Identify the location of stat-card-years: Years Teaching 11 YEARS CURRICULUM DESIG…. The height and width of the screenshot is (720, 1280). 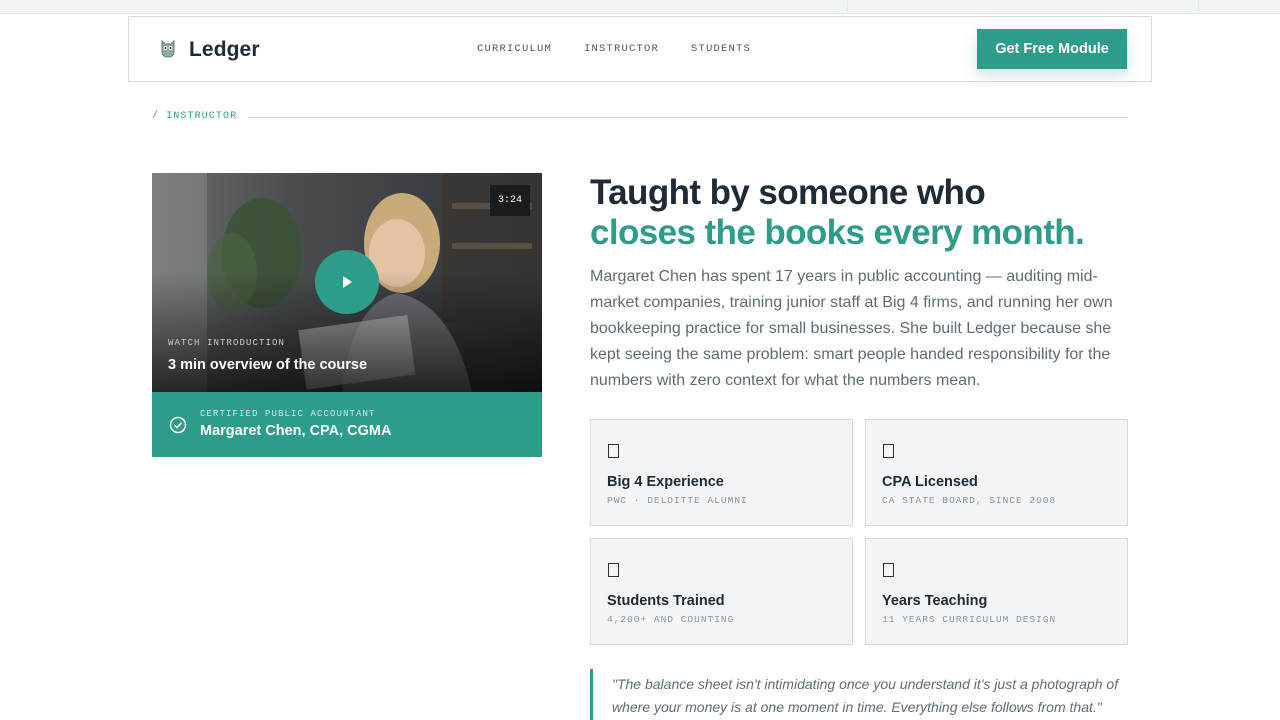
(996, 591).